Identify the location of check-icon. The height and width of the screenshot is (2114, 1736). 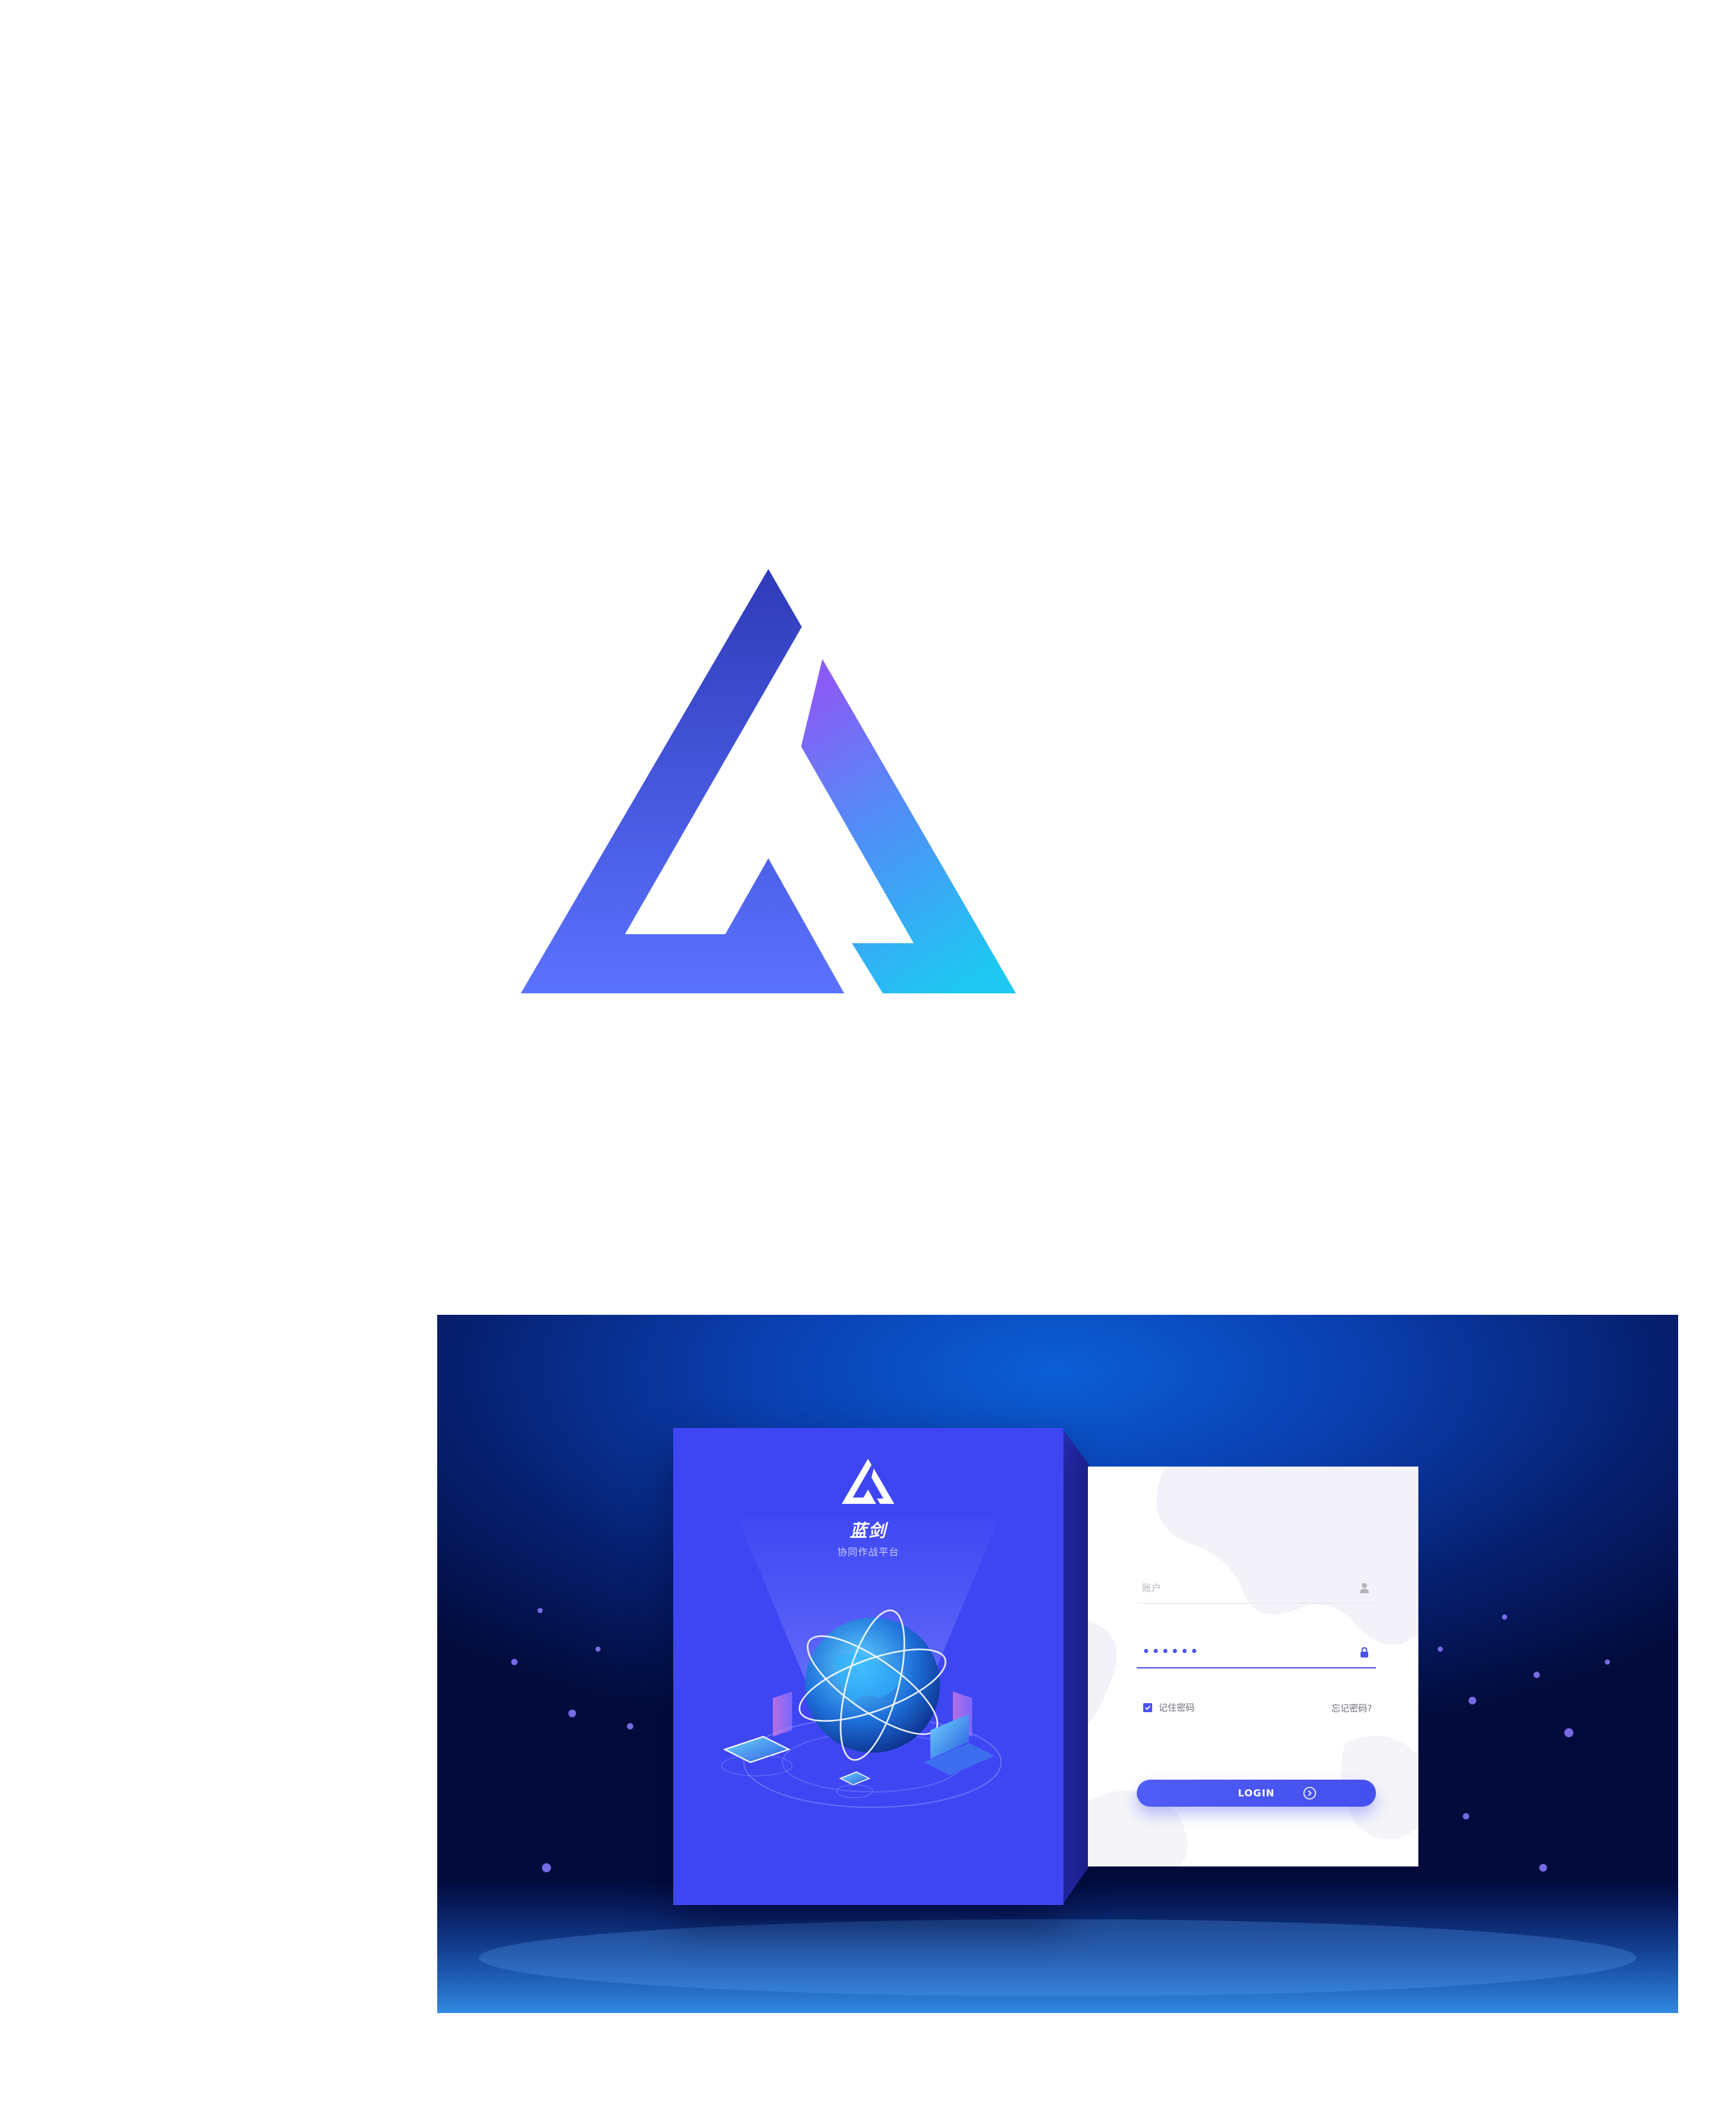
(1147, 1707).